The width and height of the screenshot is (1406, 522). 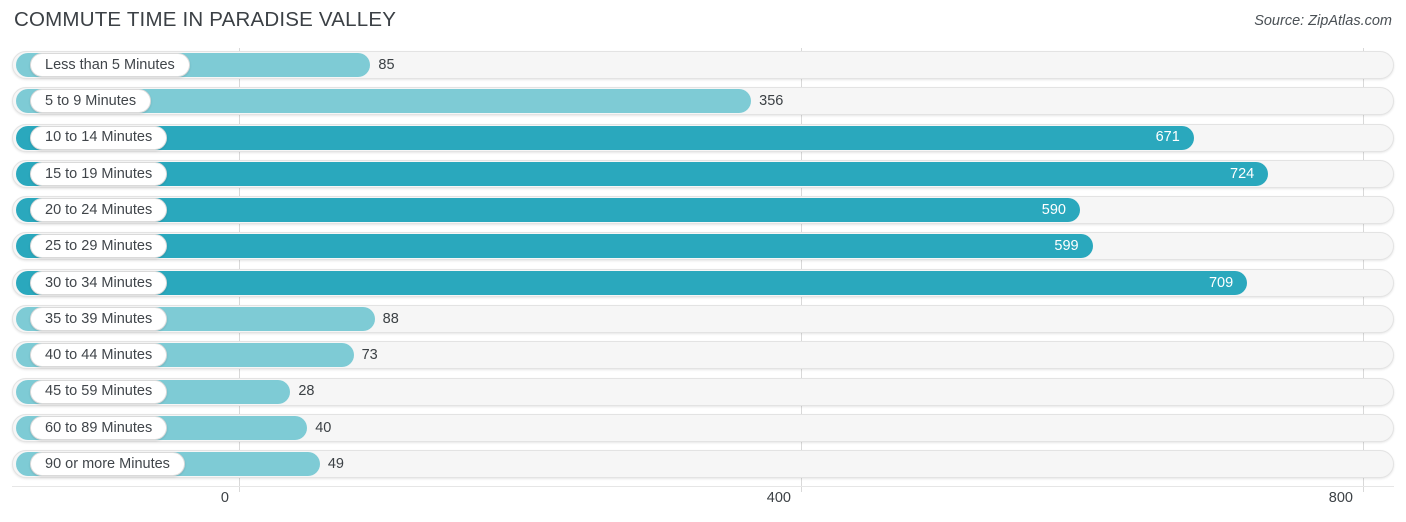 I want to click on x-axis: 0 400 800, so click(x=703, y=504).